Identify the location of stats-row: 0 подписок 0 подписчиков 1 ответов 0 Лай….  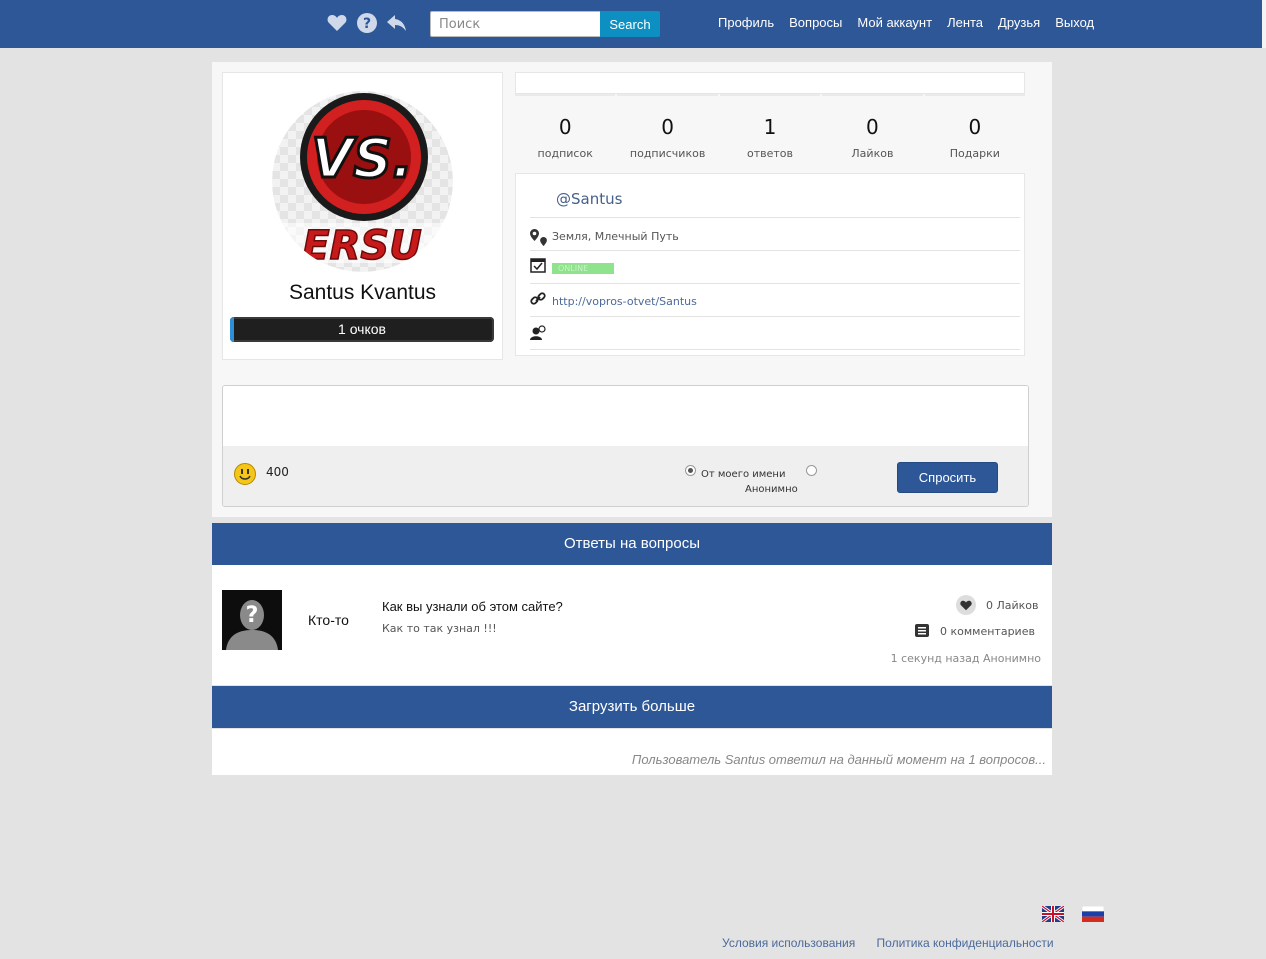
(770, 132).